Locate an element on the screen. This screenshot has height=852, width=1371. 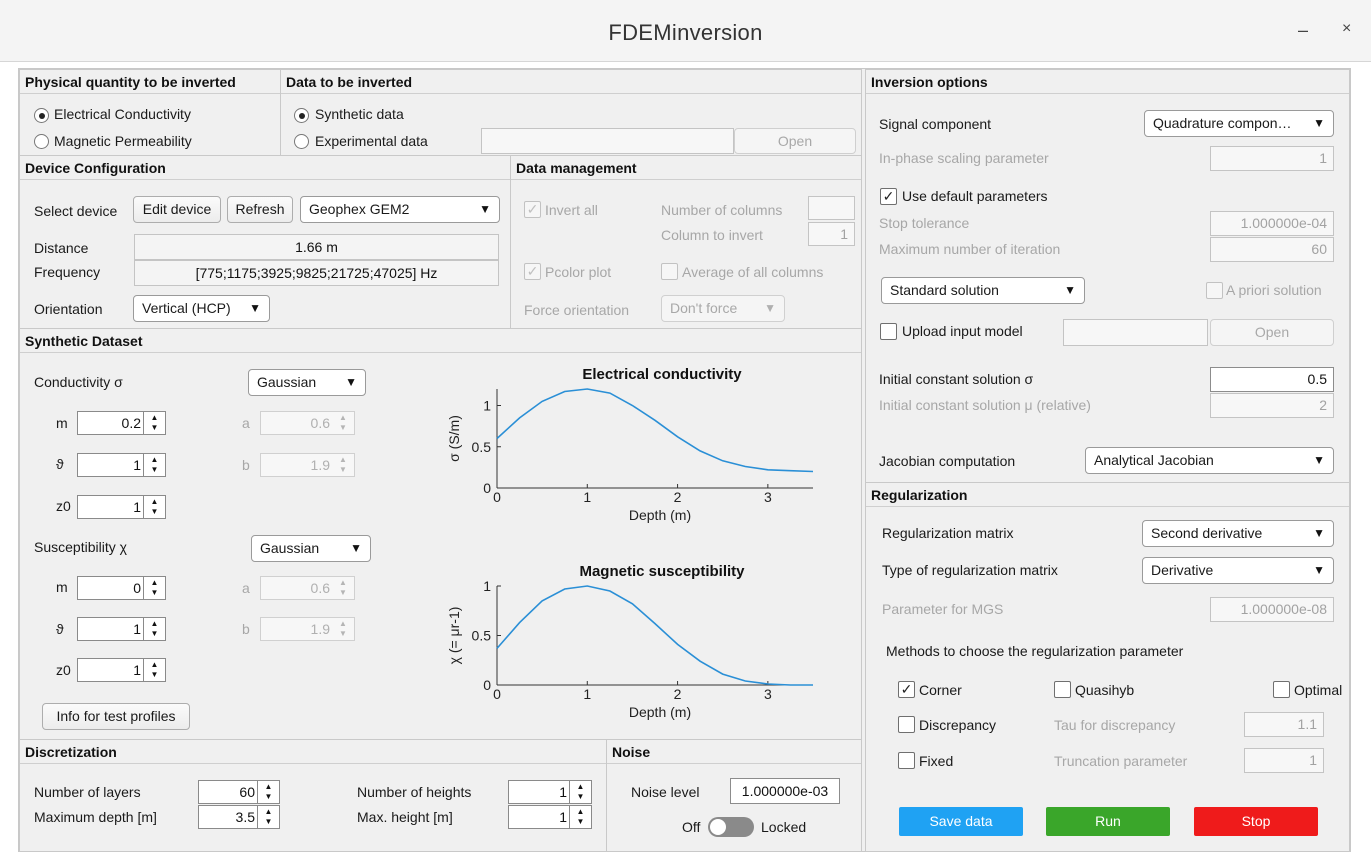
quasihyb-label: Quasihyb is located at coordinates (1105, 690).